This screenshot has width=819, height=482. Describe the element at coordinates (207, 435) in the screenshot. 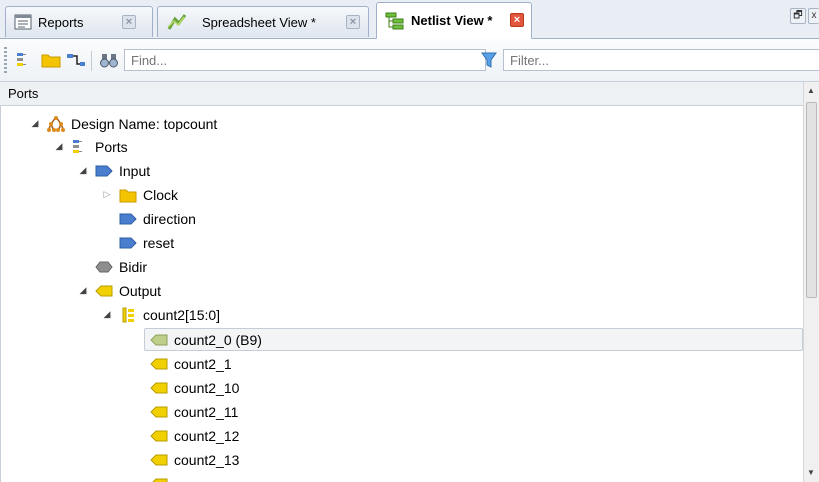

I see `tree-node-label: count2_12` at that location.